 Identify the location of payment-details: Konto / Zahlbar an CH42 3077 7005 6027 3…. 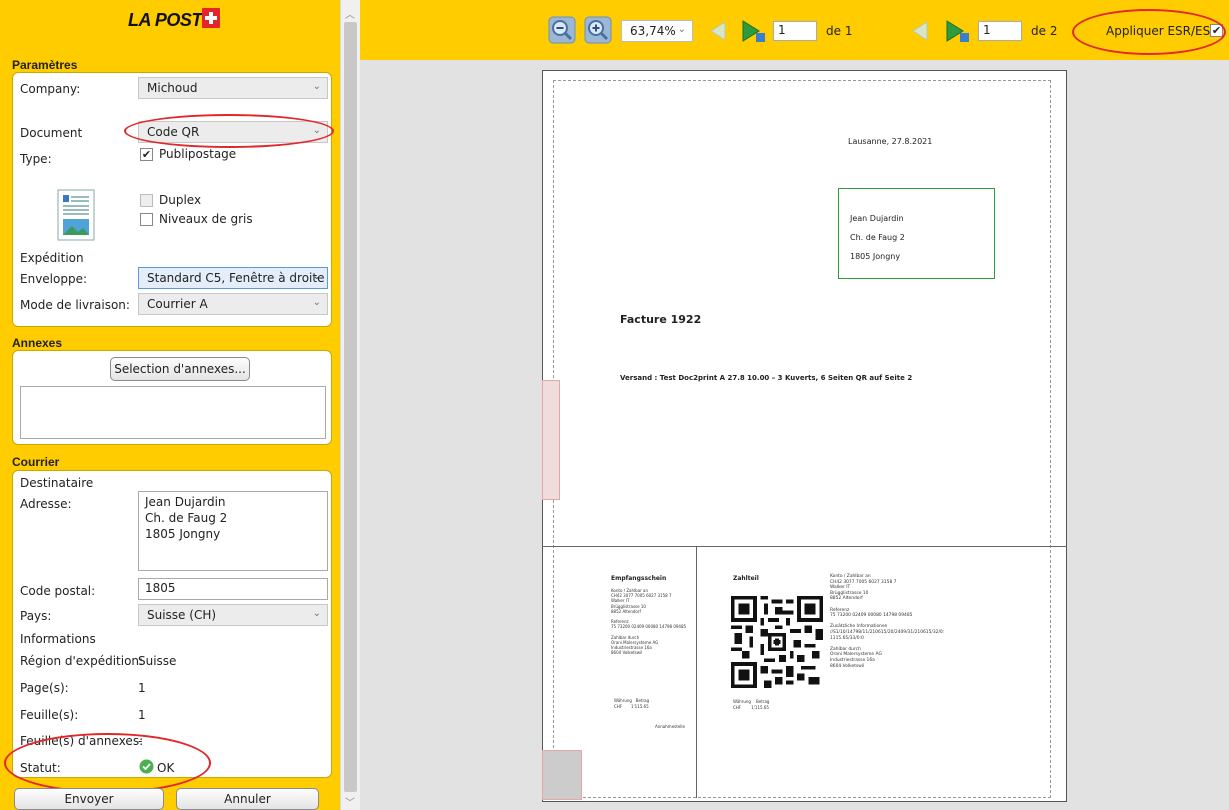
(887, 621).